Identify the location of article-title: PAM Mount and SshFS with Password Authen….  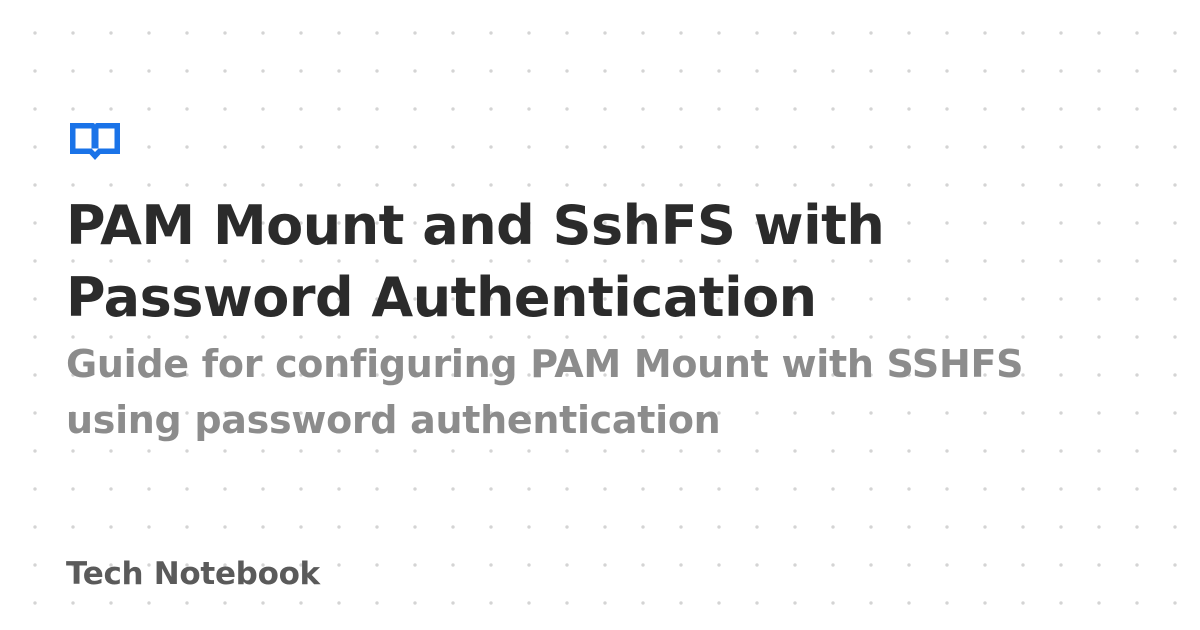
(475, 261).